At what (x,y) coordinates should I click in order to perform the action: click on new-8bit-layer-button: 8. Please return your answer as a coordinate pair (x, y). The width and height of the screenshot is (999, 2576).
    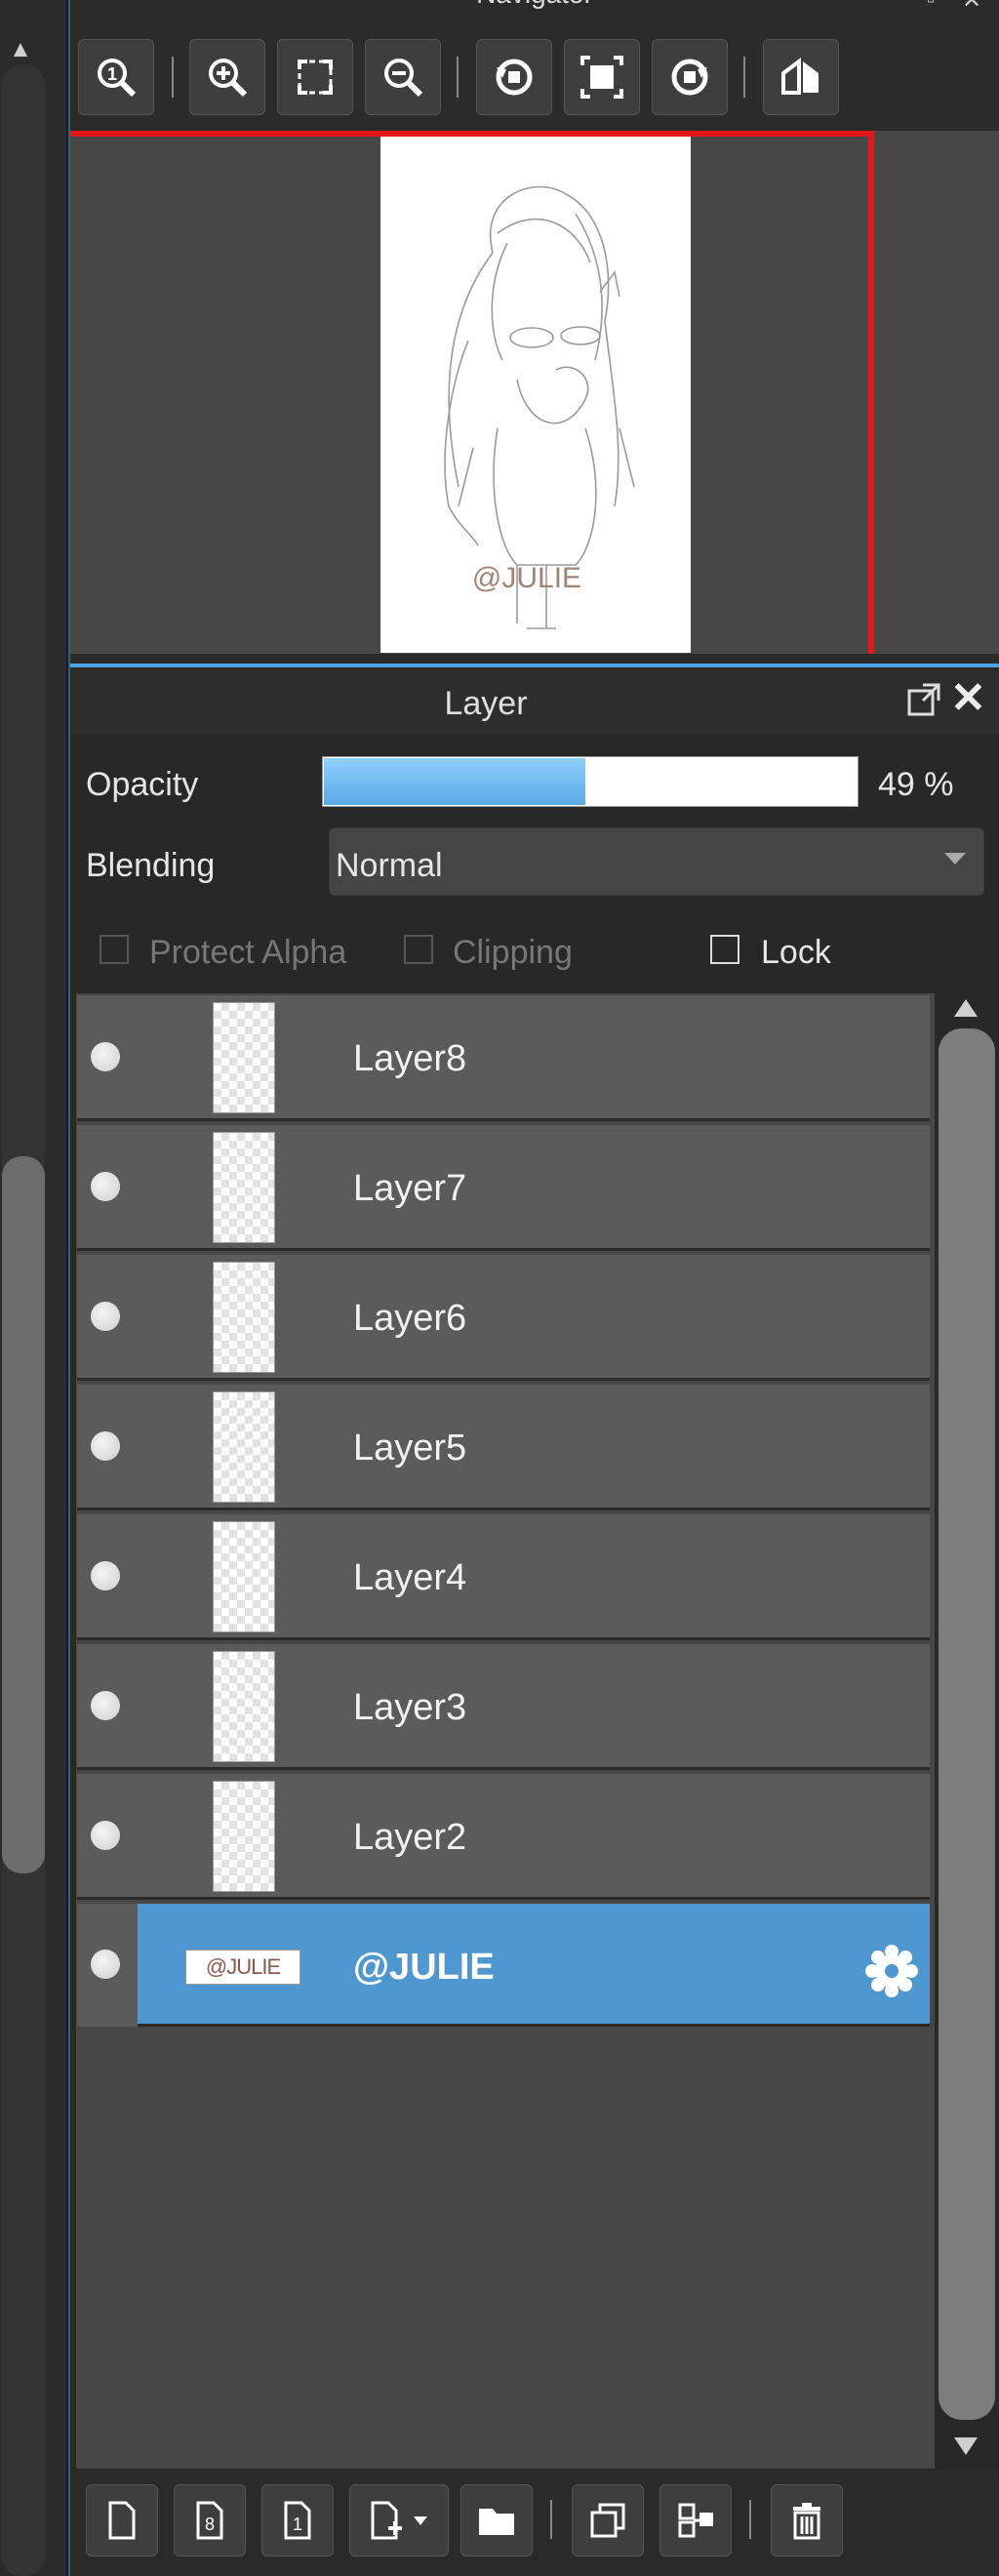
    Looking at the image, I should click on (210, 2520).